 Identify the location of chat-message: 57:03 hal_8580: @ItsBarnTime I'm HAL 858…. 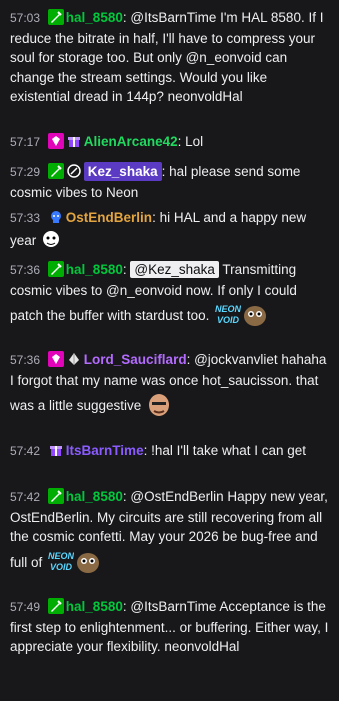
(169, 57).